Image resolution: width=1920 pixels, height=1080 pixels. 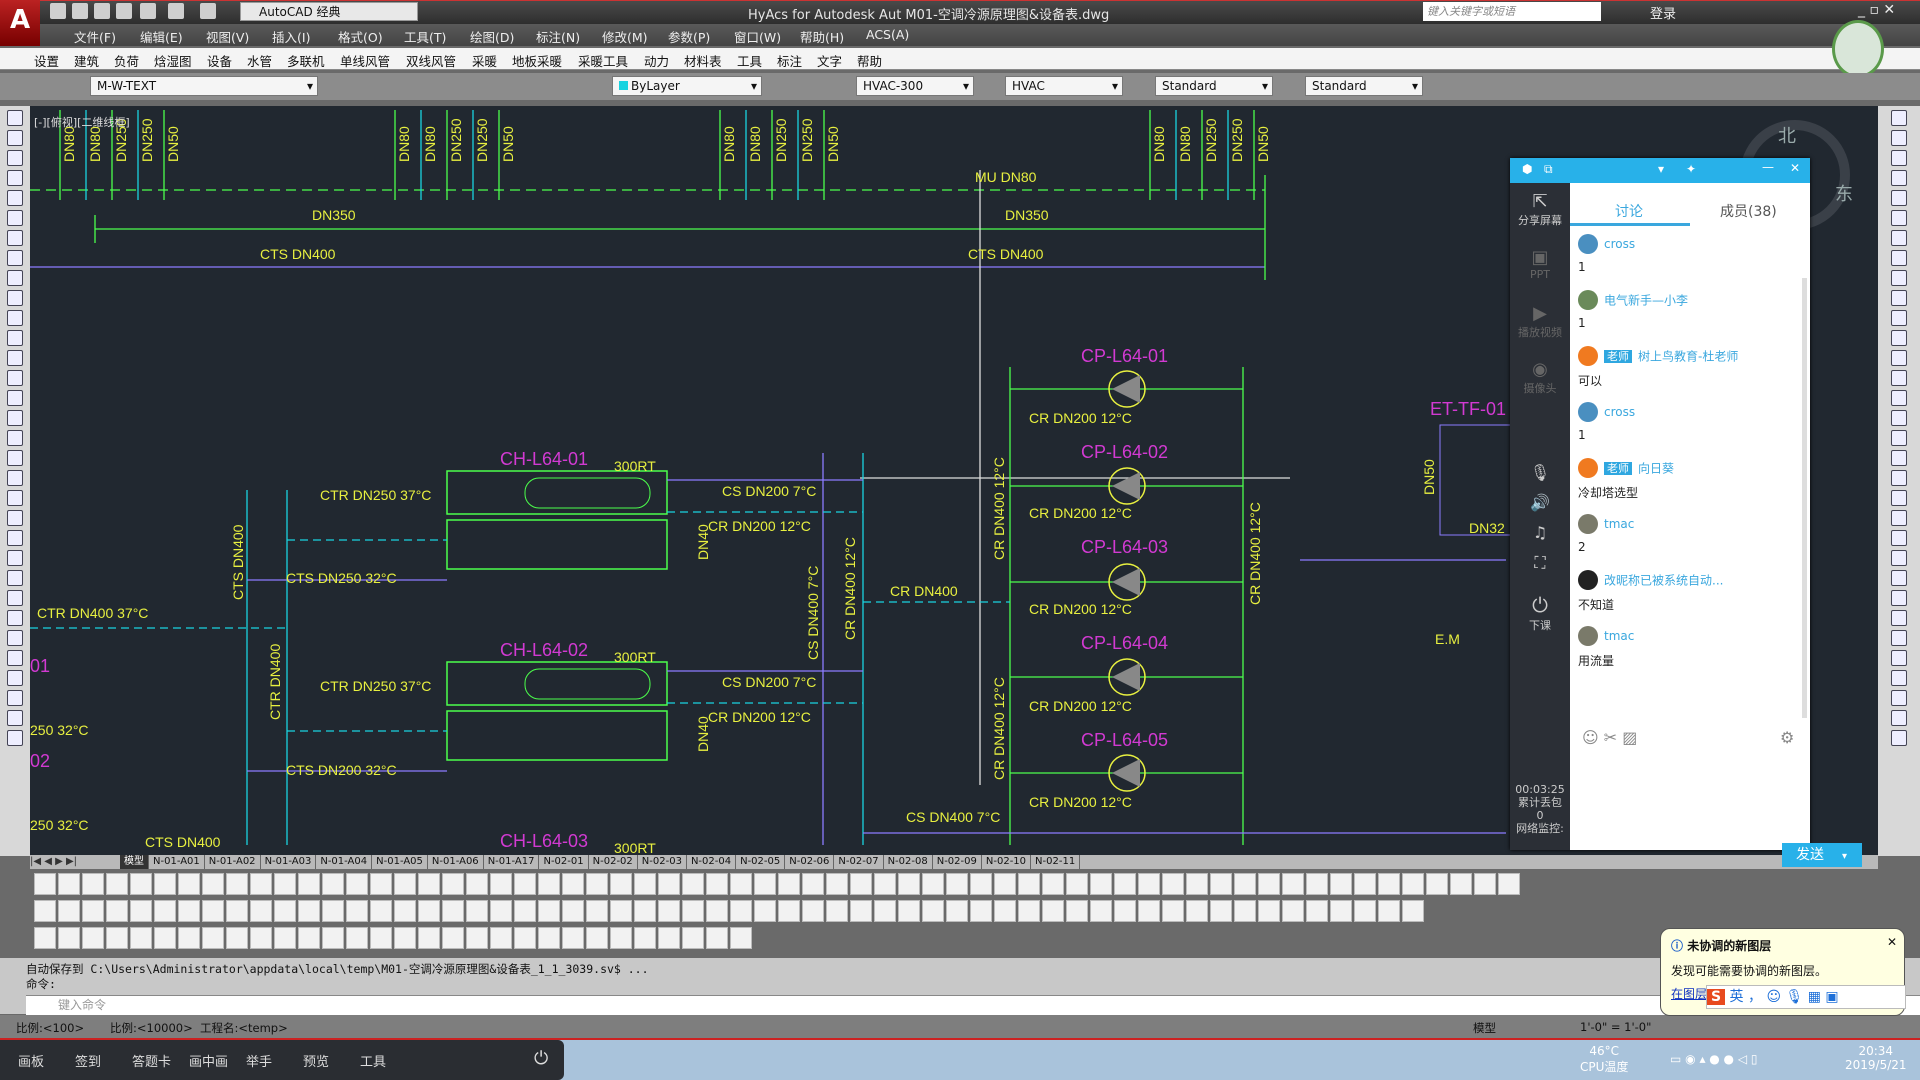 I want to click on chat-message-input, so click(x=1690, y=793).